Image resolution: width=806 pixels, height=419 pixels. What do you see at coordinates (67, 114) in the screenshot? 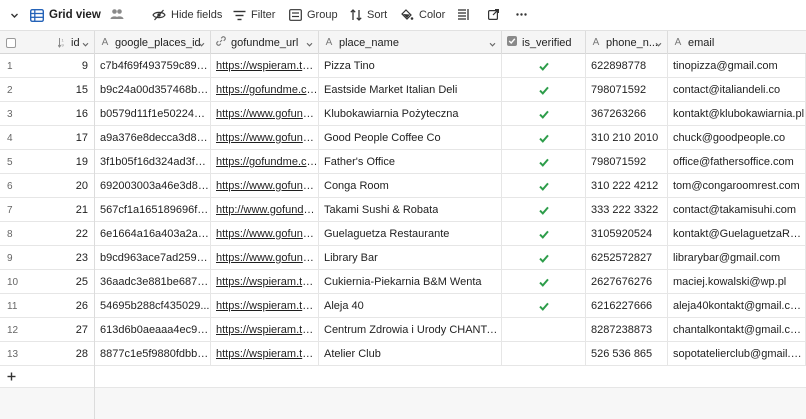
I see `cell-id: 16` at bounding box center [67, 114].